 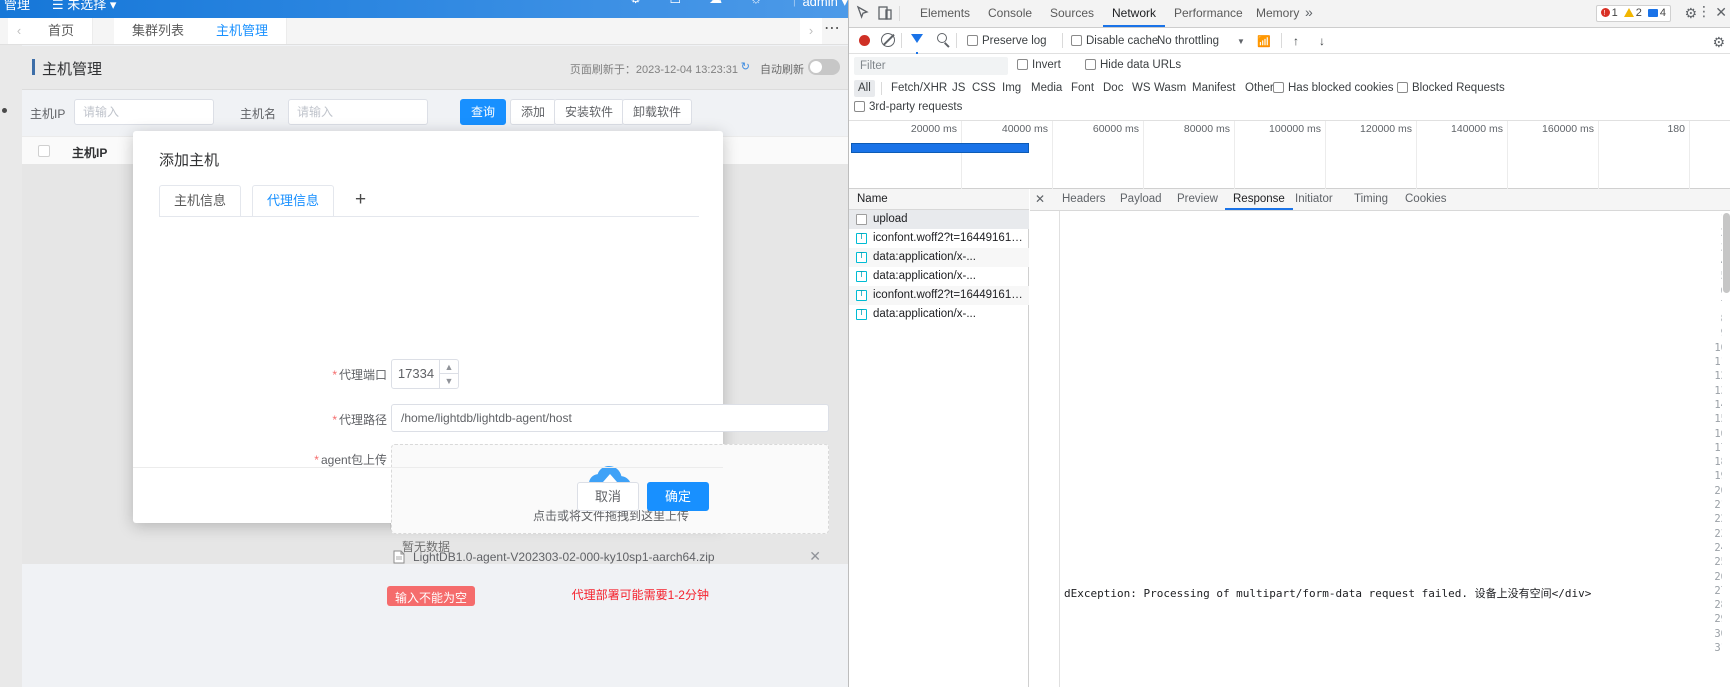 What do you see at coordinates (62, 31) in the screenshot?
I see `tab-home: 首页` at bounding box center [62, 31].